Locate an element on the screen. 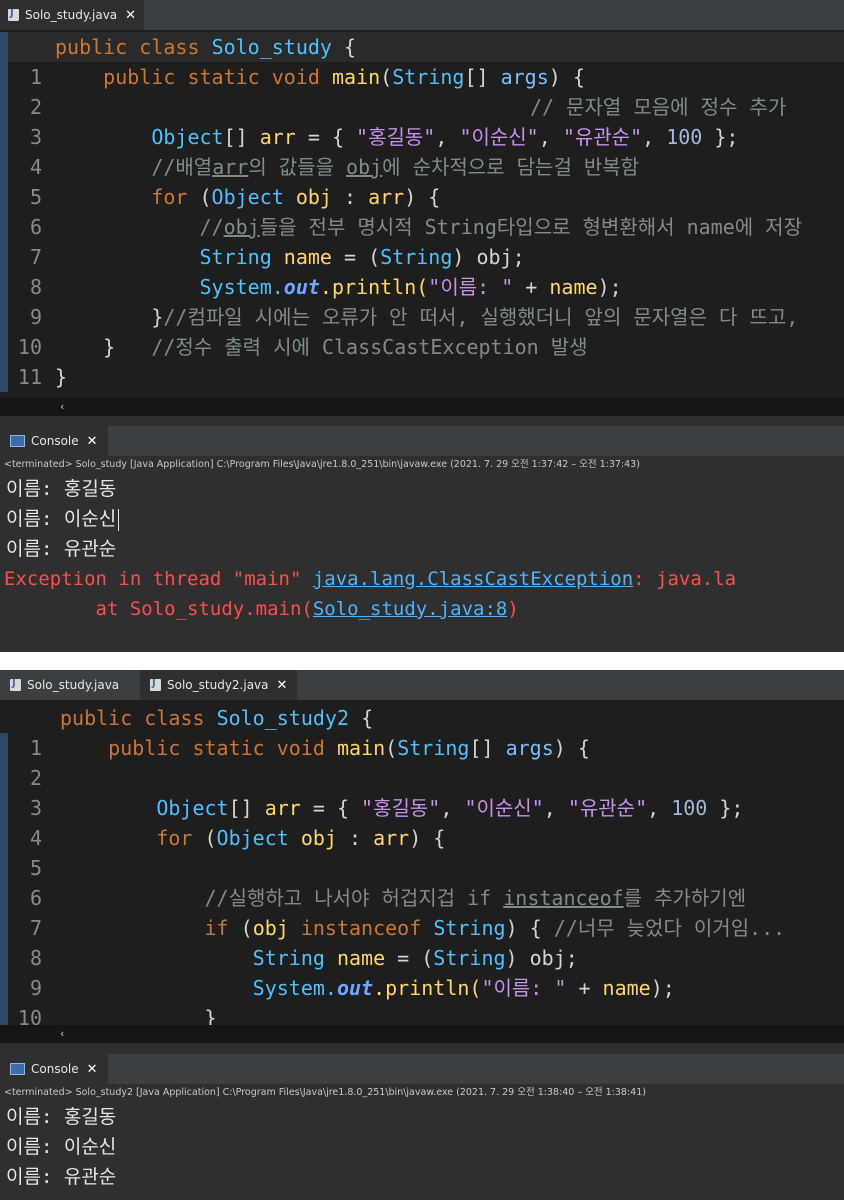 The image size is (844, 1200). editor-tab-bar: Solo_study.java ✕ is located at coordinates (422, 15).